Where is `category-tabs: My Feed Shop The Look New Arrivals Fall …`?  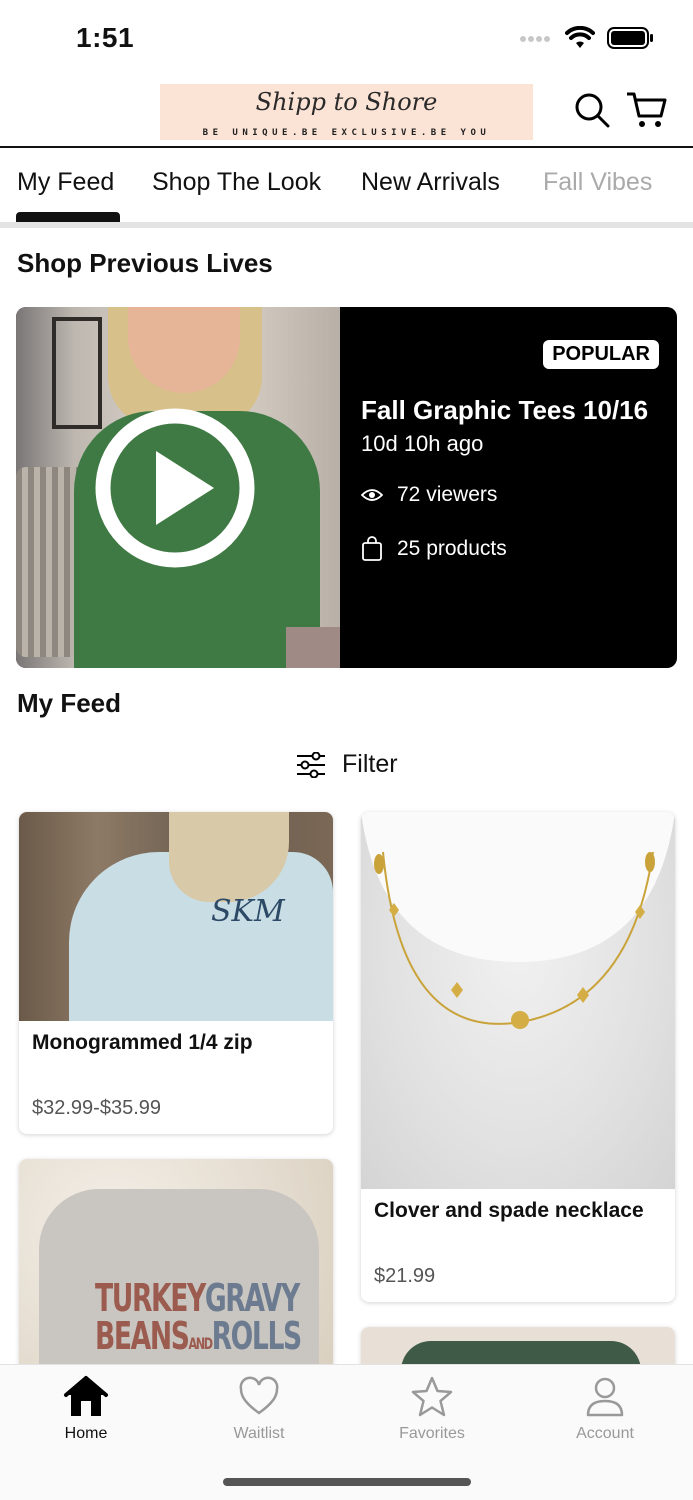 category-tabs: My Feed Shop The Look New Arrivals Fall … is located at coordinates (346, 186).